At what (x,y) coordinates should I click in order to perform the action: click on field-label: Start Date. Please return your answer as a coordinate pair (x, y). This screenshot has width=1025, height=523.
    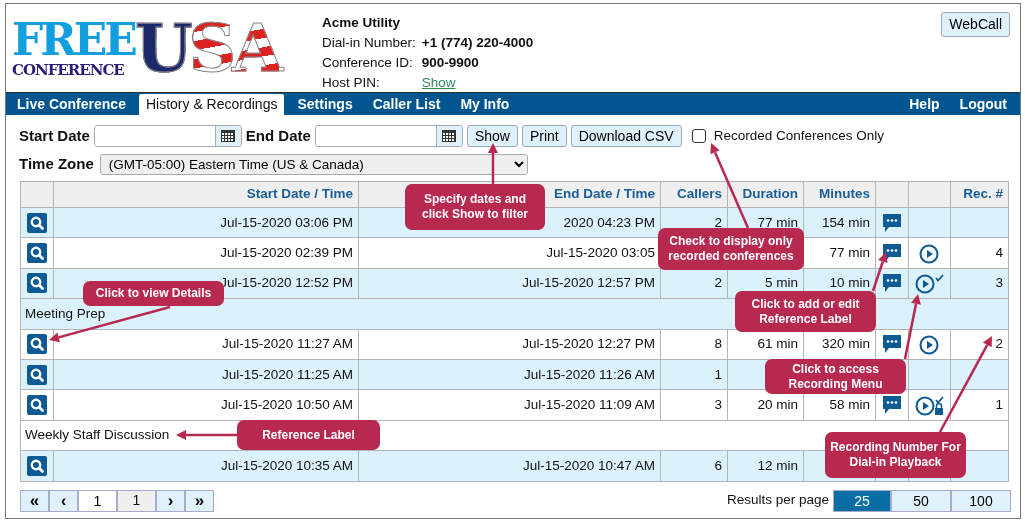
    Looking at the image, I should click on (54, 135).